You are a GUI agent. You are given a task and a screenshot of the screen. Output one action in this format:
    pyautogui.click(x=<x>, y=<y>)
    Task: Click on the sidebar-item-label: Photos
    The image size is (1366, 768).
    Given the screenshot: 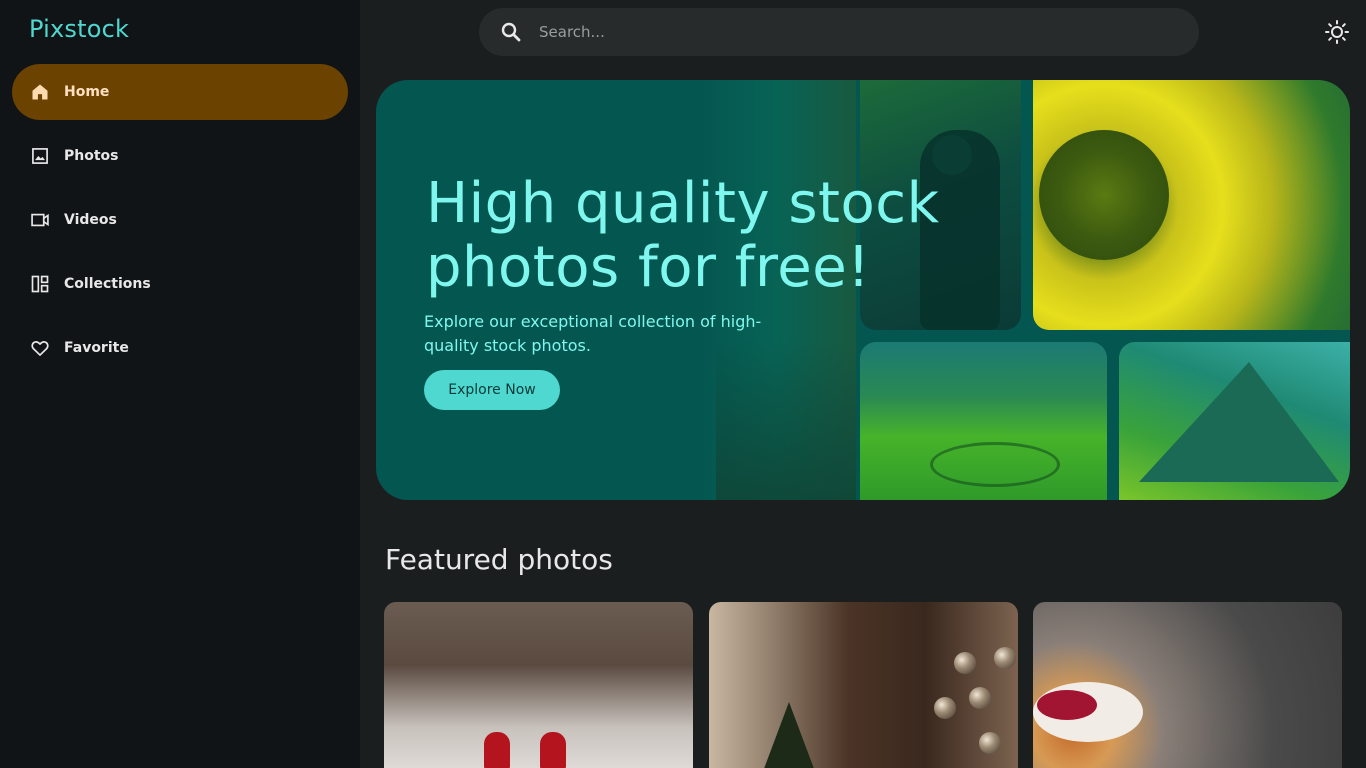 What is the action you would take?
    pyautogui.click(x=91, y=156)
    